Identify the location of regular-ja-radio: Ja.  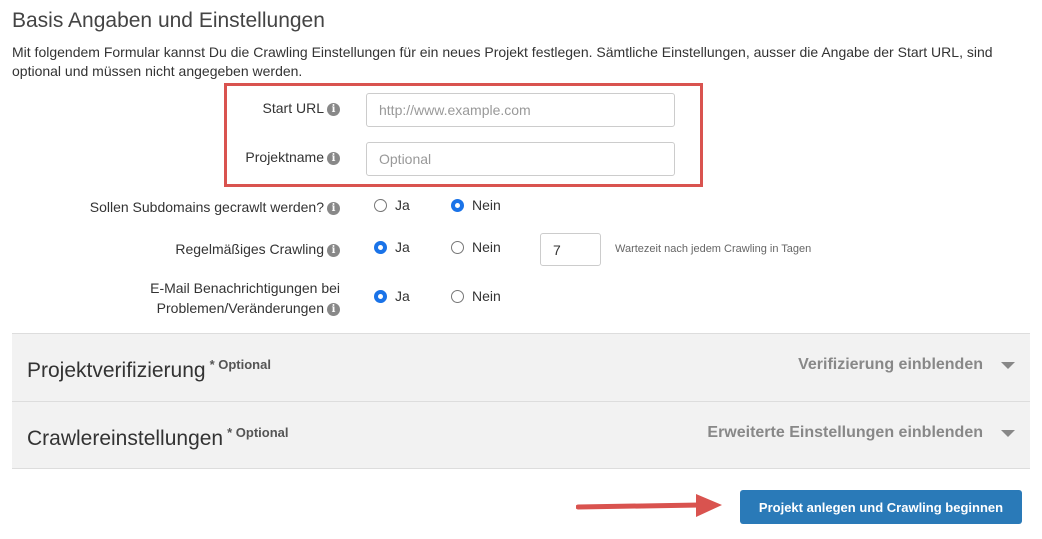
(392, 247).